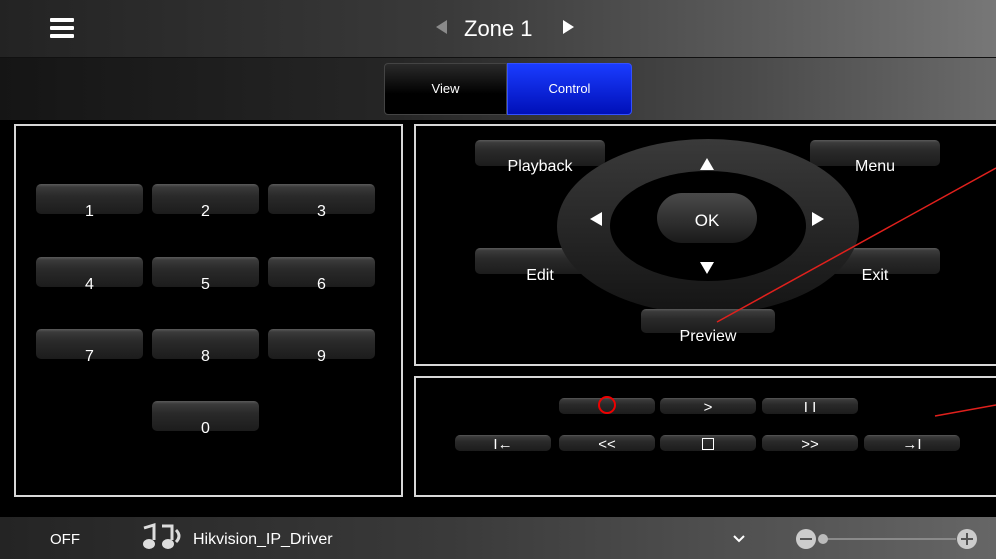  What do you see at coordinates (205, 347) in the screenshot?
I see `key-8-button: 8` at bounding box center [205, 347].